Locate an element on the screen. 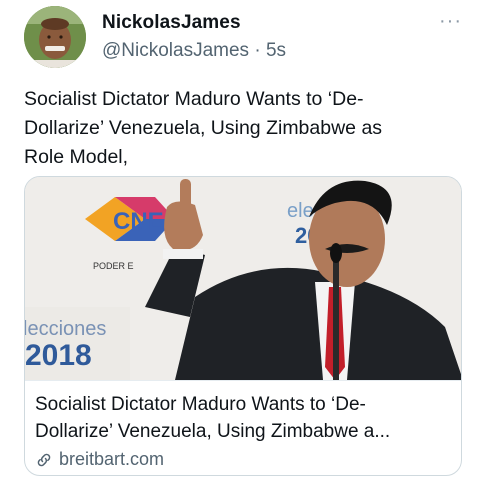 This screenshot has width=486, height=500. author-display-name: NickolasJames is located at coordinates (171, 23).